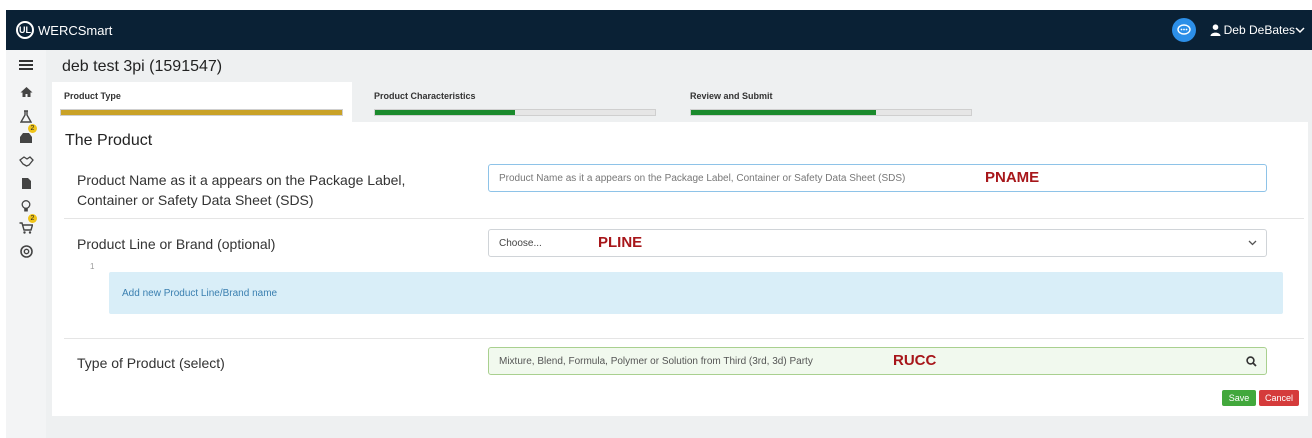  I want to click on flask-icon, so click(26, 116).